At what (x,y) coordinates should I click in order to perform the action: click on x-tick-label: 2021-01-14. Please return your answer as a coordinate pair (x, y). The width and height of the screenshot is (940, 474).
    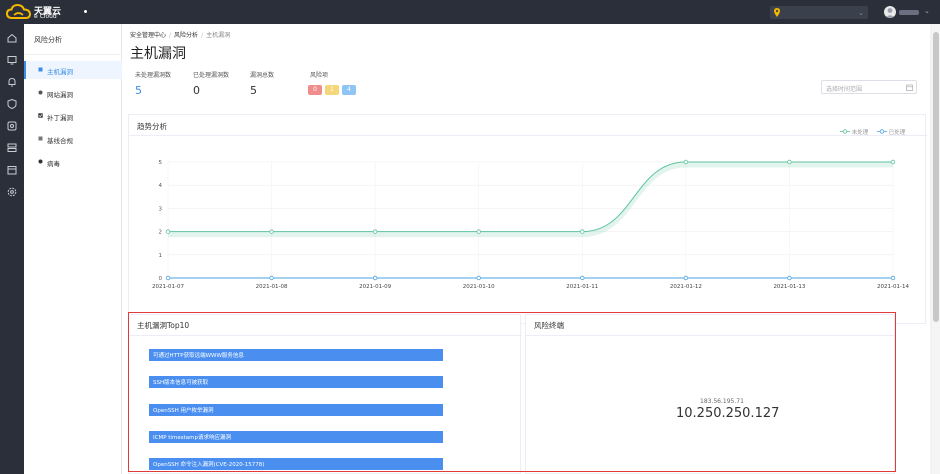
    Looking at the image, I should click on (893, 287).